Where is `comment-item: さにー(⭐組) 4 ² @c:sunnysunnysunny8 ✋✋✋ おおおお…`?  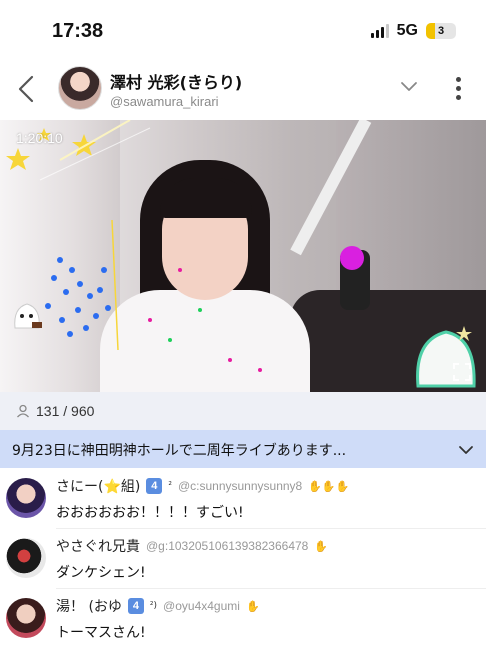 comment-item: さにー(⭐組) 4 ² @c:sunnysunnysunny8 ✋✋✋ おおおお… is located at coordinates (243, 498).